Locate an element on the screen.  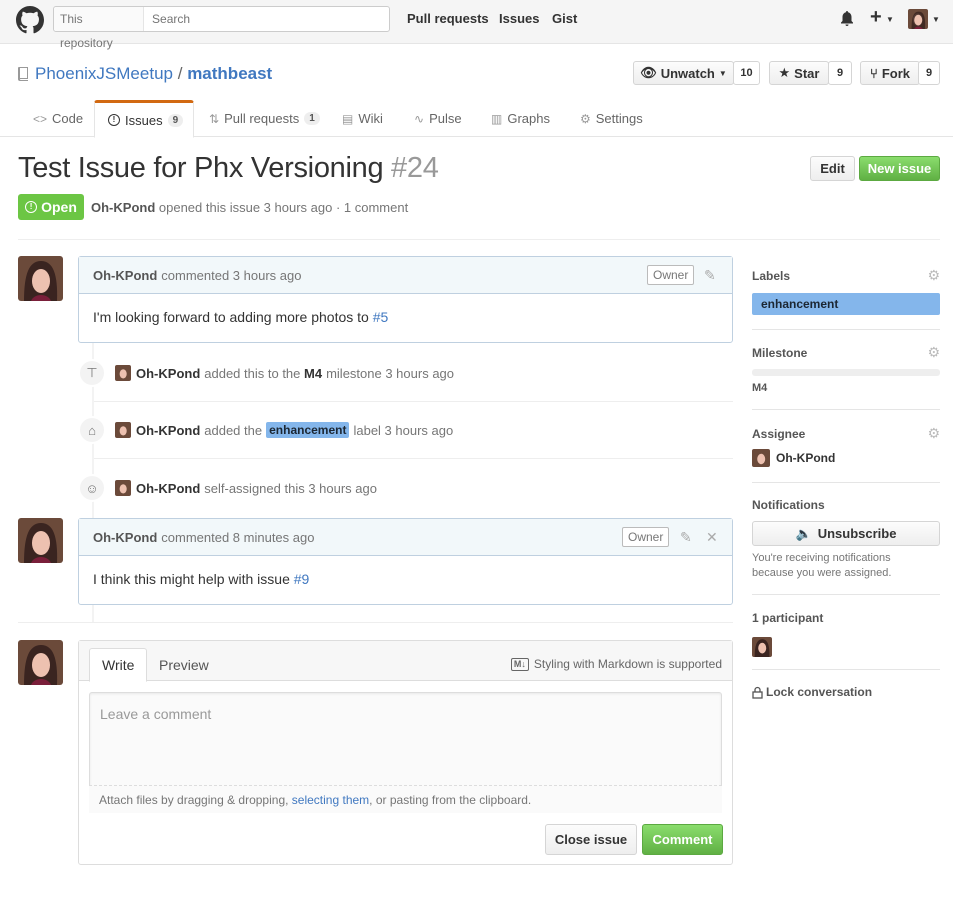
comment-time: commented 8 minutes ago is located at coordinates (237, 537).